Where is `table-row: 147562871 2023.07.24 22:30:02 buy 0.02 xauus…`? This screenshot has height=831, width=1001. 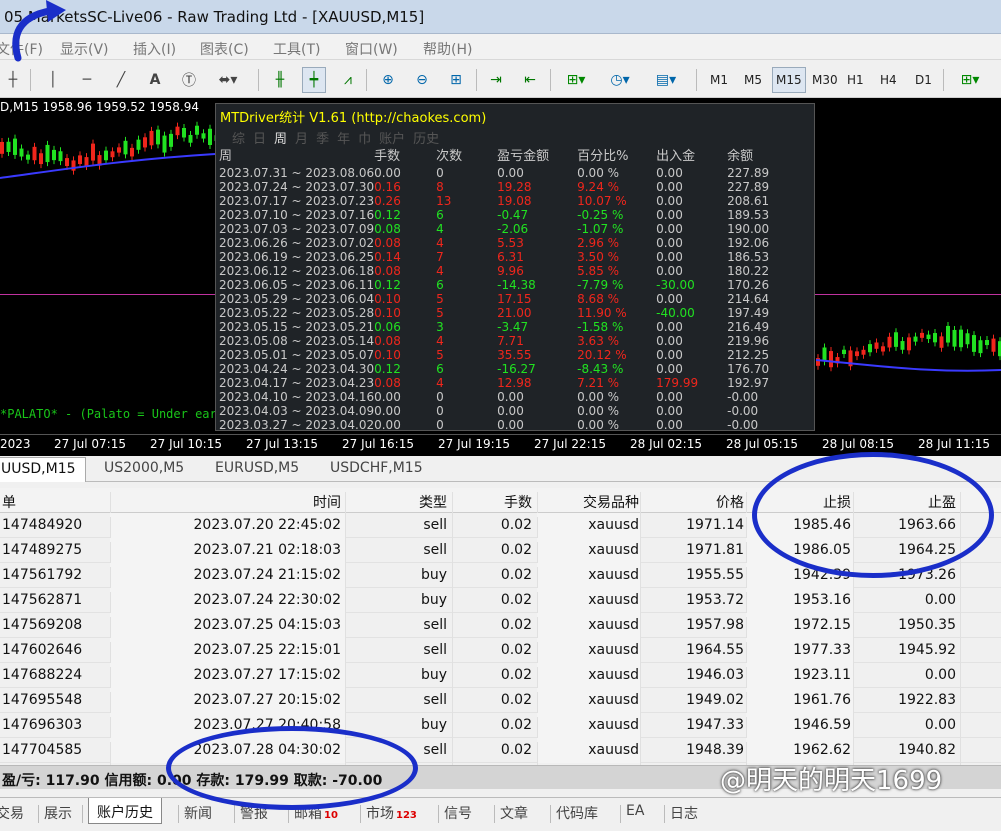
table-row: 147562871 2023.07.24 22:30:02 buy 0.02 xauus… is located at coordinates (500, 602).